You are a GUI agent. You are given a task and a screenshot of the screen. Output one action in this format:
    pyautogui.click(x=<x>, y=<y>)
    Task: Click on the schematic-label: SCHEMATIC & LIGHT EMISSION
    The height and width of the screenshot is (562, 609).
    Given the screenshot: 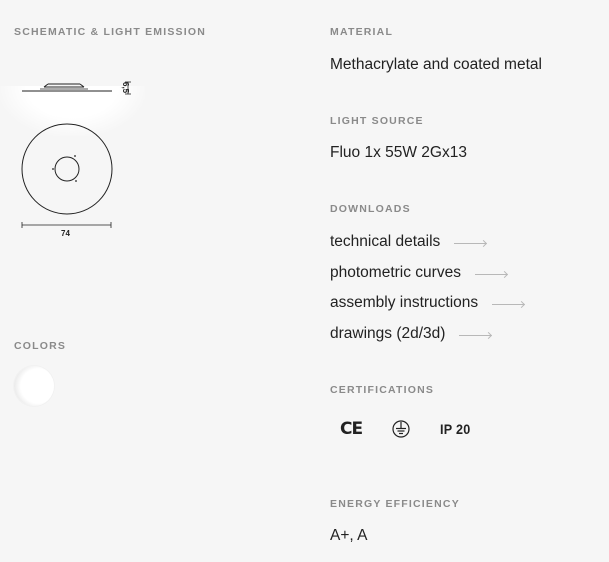 What is the action you would take?
    pyautogui.click(x=110, y=32)
    